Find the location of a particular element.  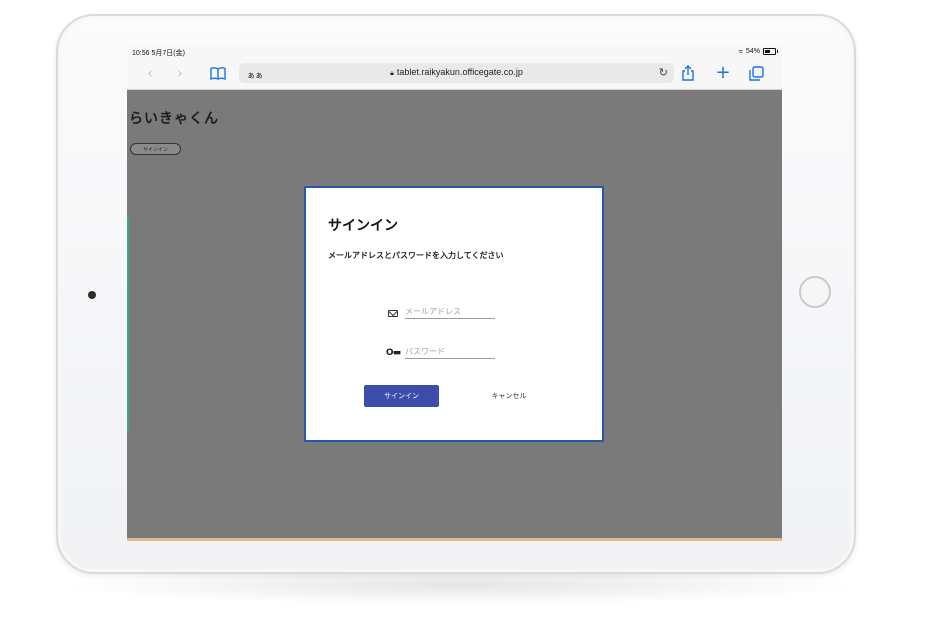

key-icon: O▬ is located at coordinates (393, 353).